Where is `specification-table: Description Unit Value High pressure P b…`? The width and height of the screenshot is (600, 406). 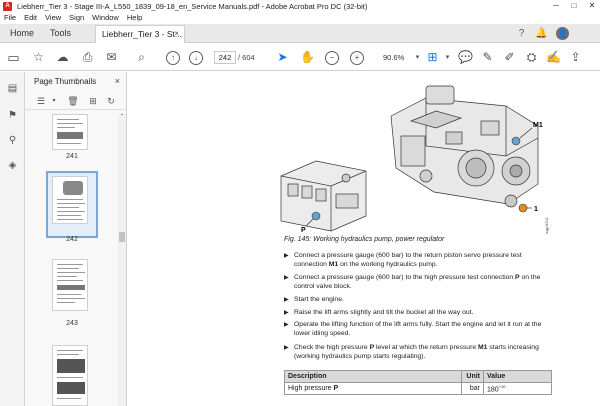
specification-table: Description Unit Value High pressure P b… is located at coordinates (418, 383).